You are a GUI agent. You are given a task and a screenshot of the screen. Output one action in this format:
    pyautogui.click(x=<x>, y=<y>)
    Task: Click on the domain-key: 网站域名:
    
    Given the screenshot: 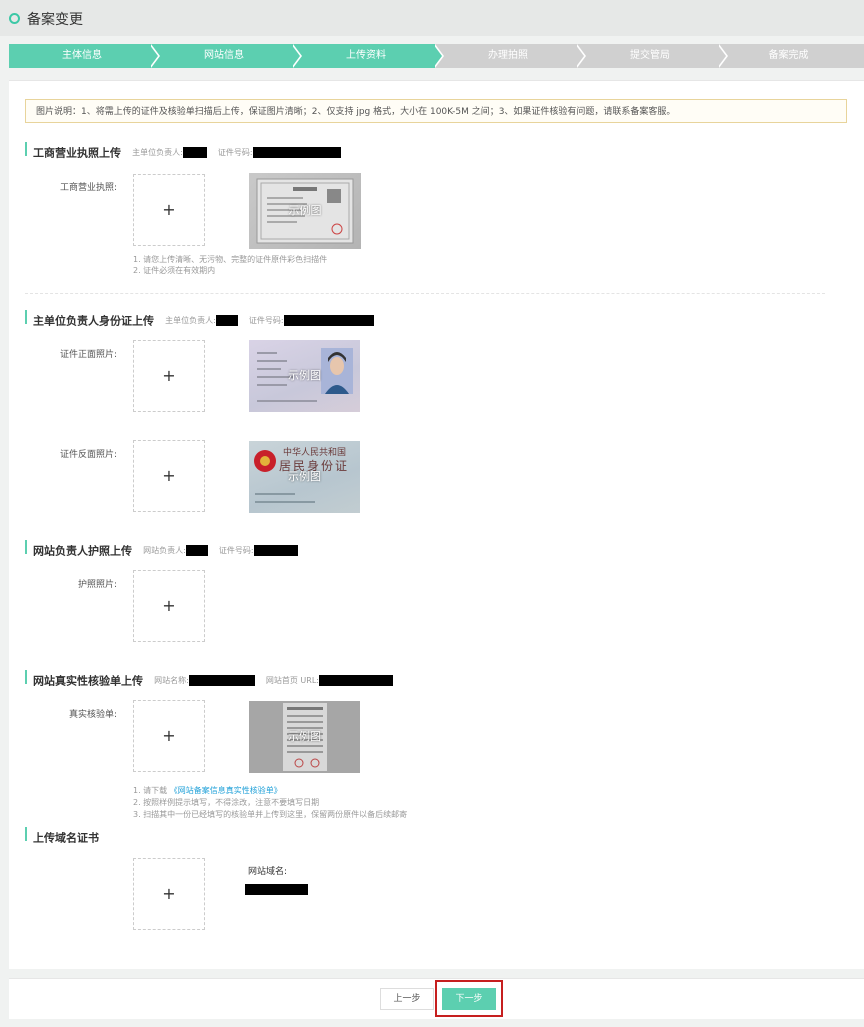 What is the action you would take?
    pyautogui.click(x=268, y=872)
    